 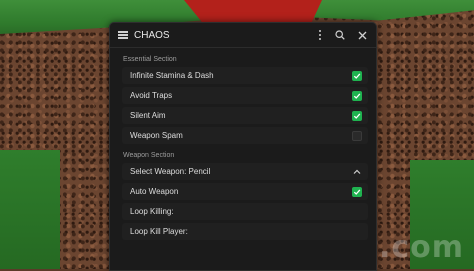 I want to click on weapon-dropdown: Select Weapon: Pencil, so click(x=245, y=171).